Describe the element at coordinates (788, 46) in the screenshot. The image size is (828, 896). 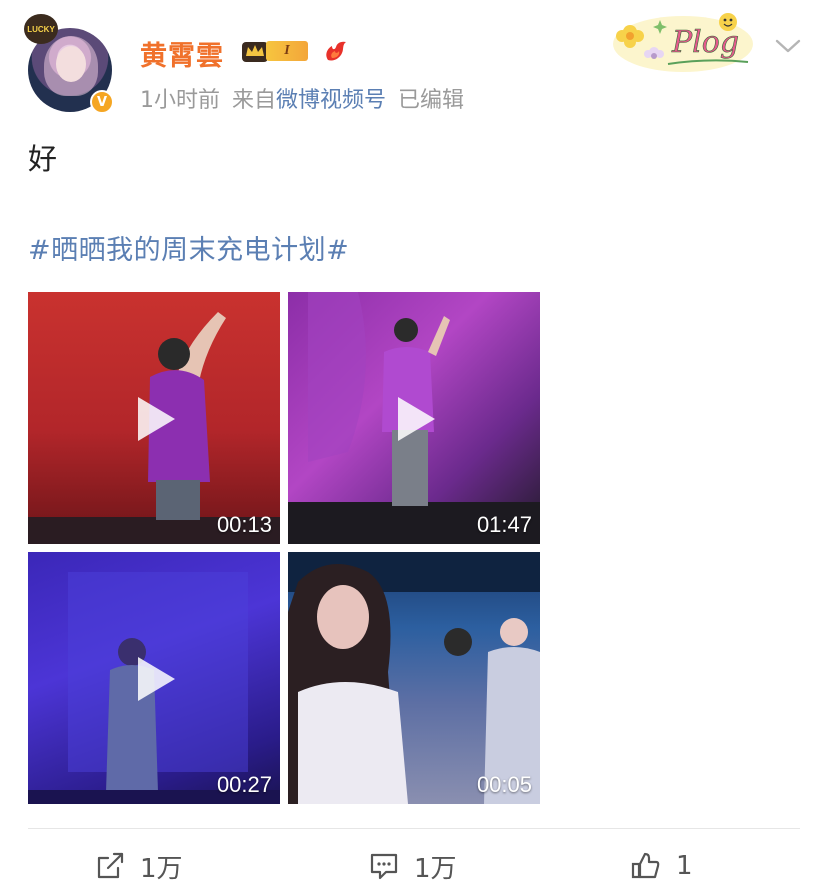
I see `chevron-down-icon` at that location.